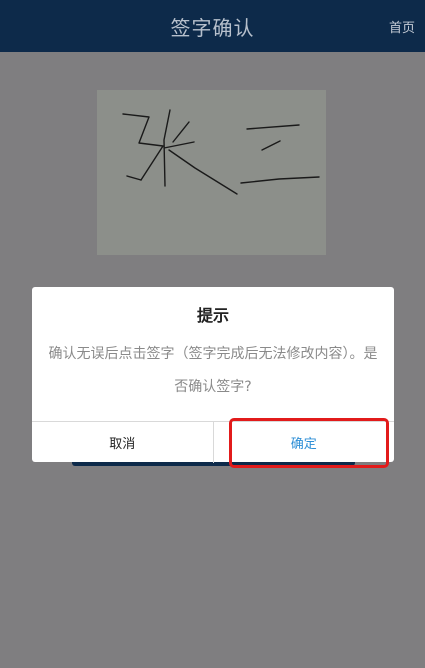 Image resolution: width=425 pixels, height=668 pixels. I want to click on dialog-title: 提示, so click(212, 315).